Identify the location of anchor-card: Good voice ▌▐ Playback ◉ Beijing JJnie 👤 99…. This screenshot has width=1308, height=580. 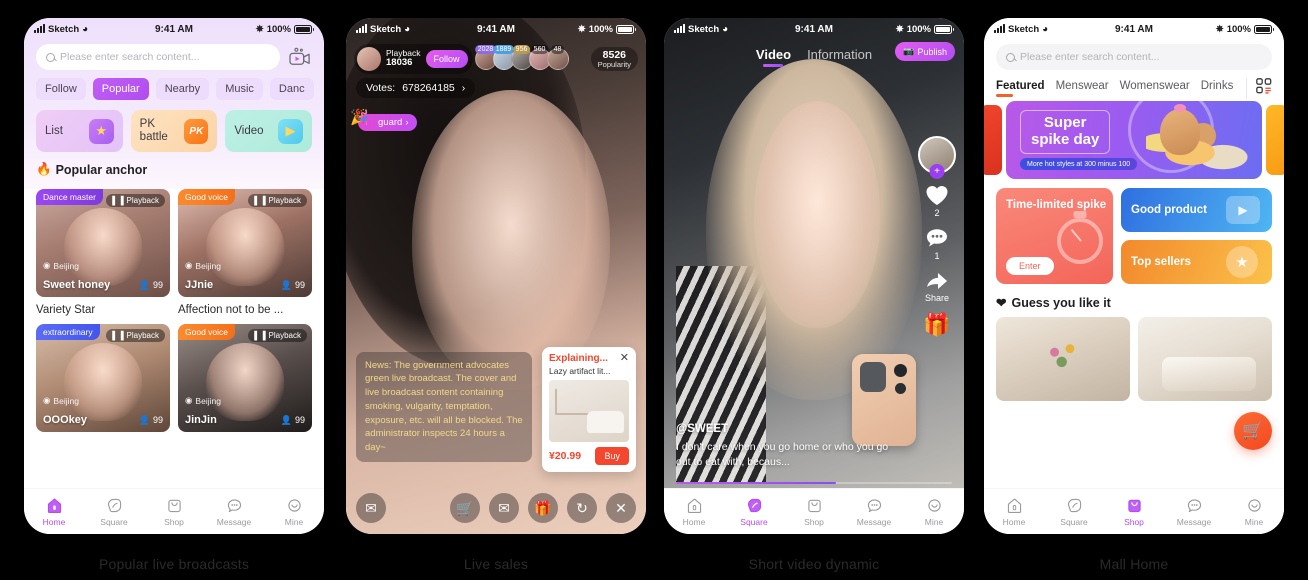
(245, 252).